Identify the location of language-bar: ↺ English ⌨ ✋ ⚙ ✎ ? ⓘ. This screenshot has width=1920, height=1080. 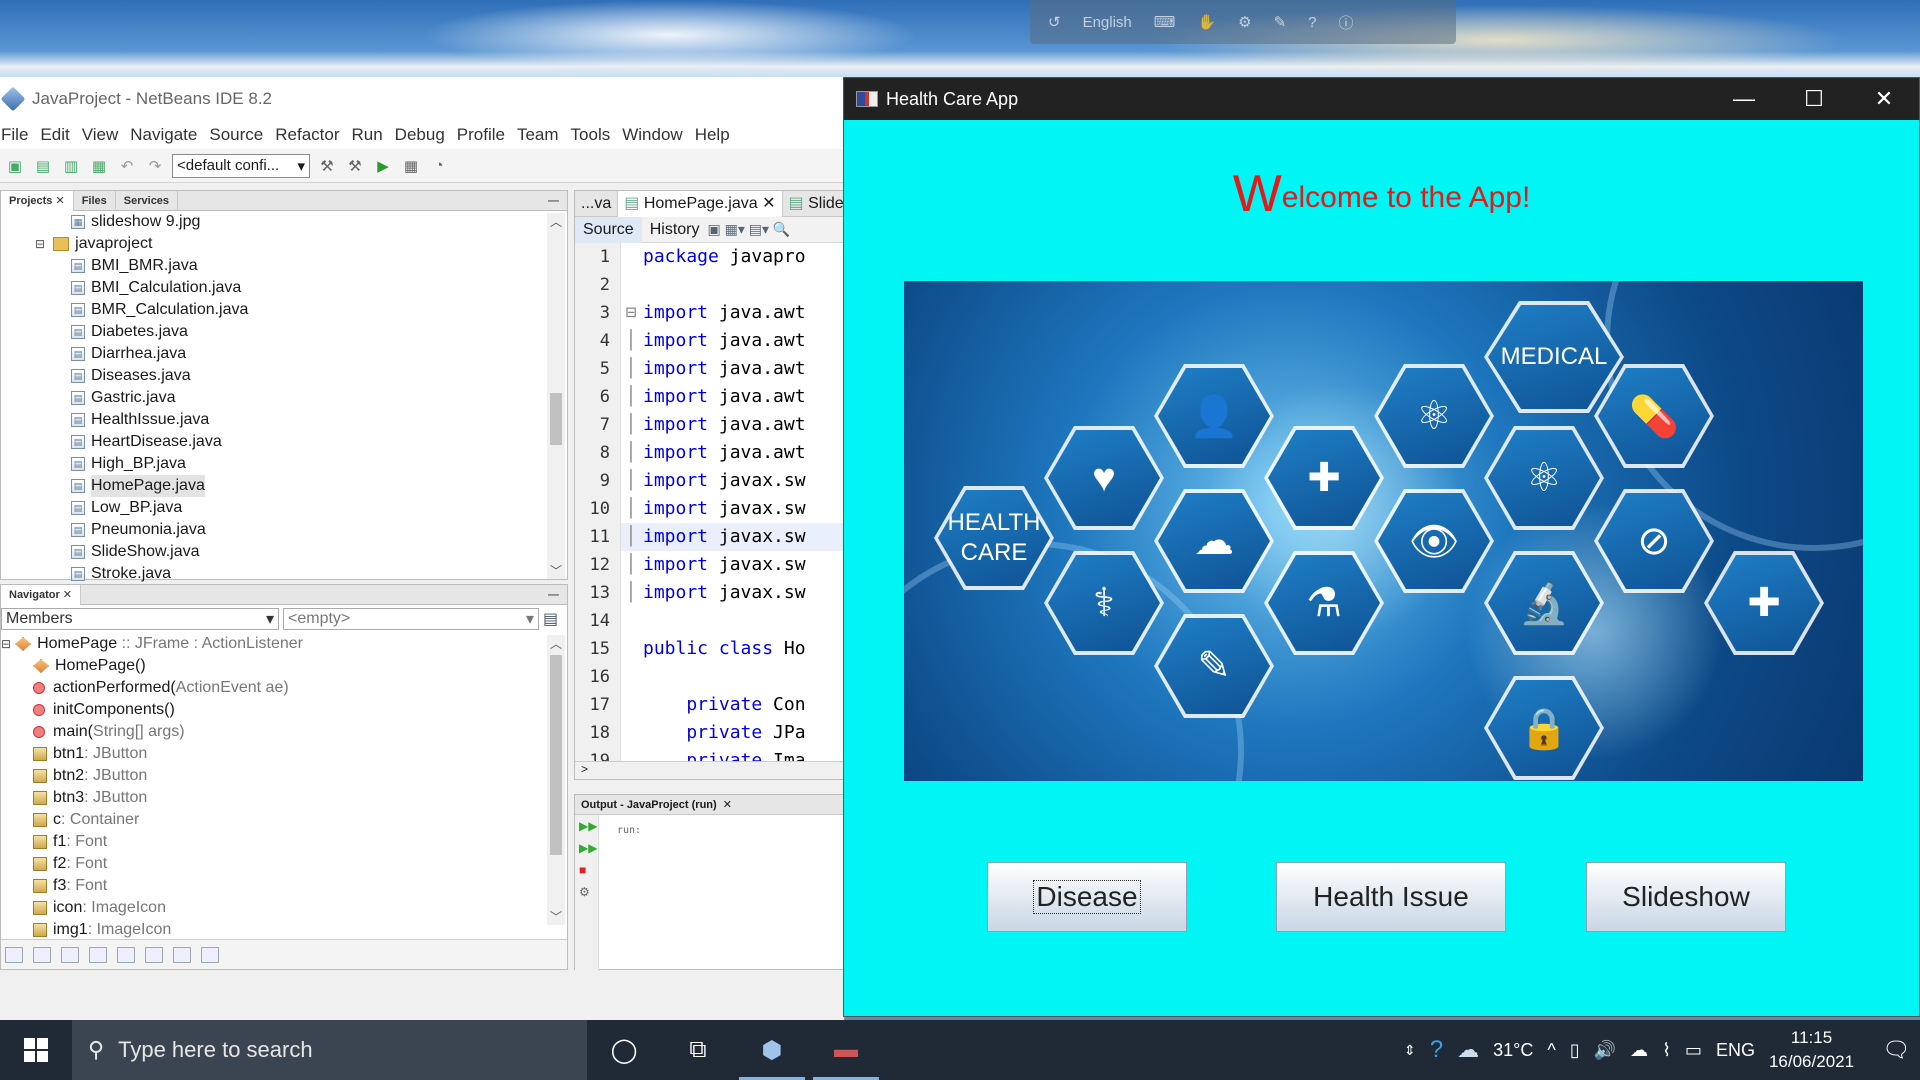
(1243, 22).